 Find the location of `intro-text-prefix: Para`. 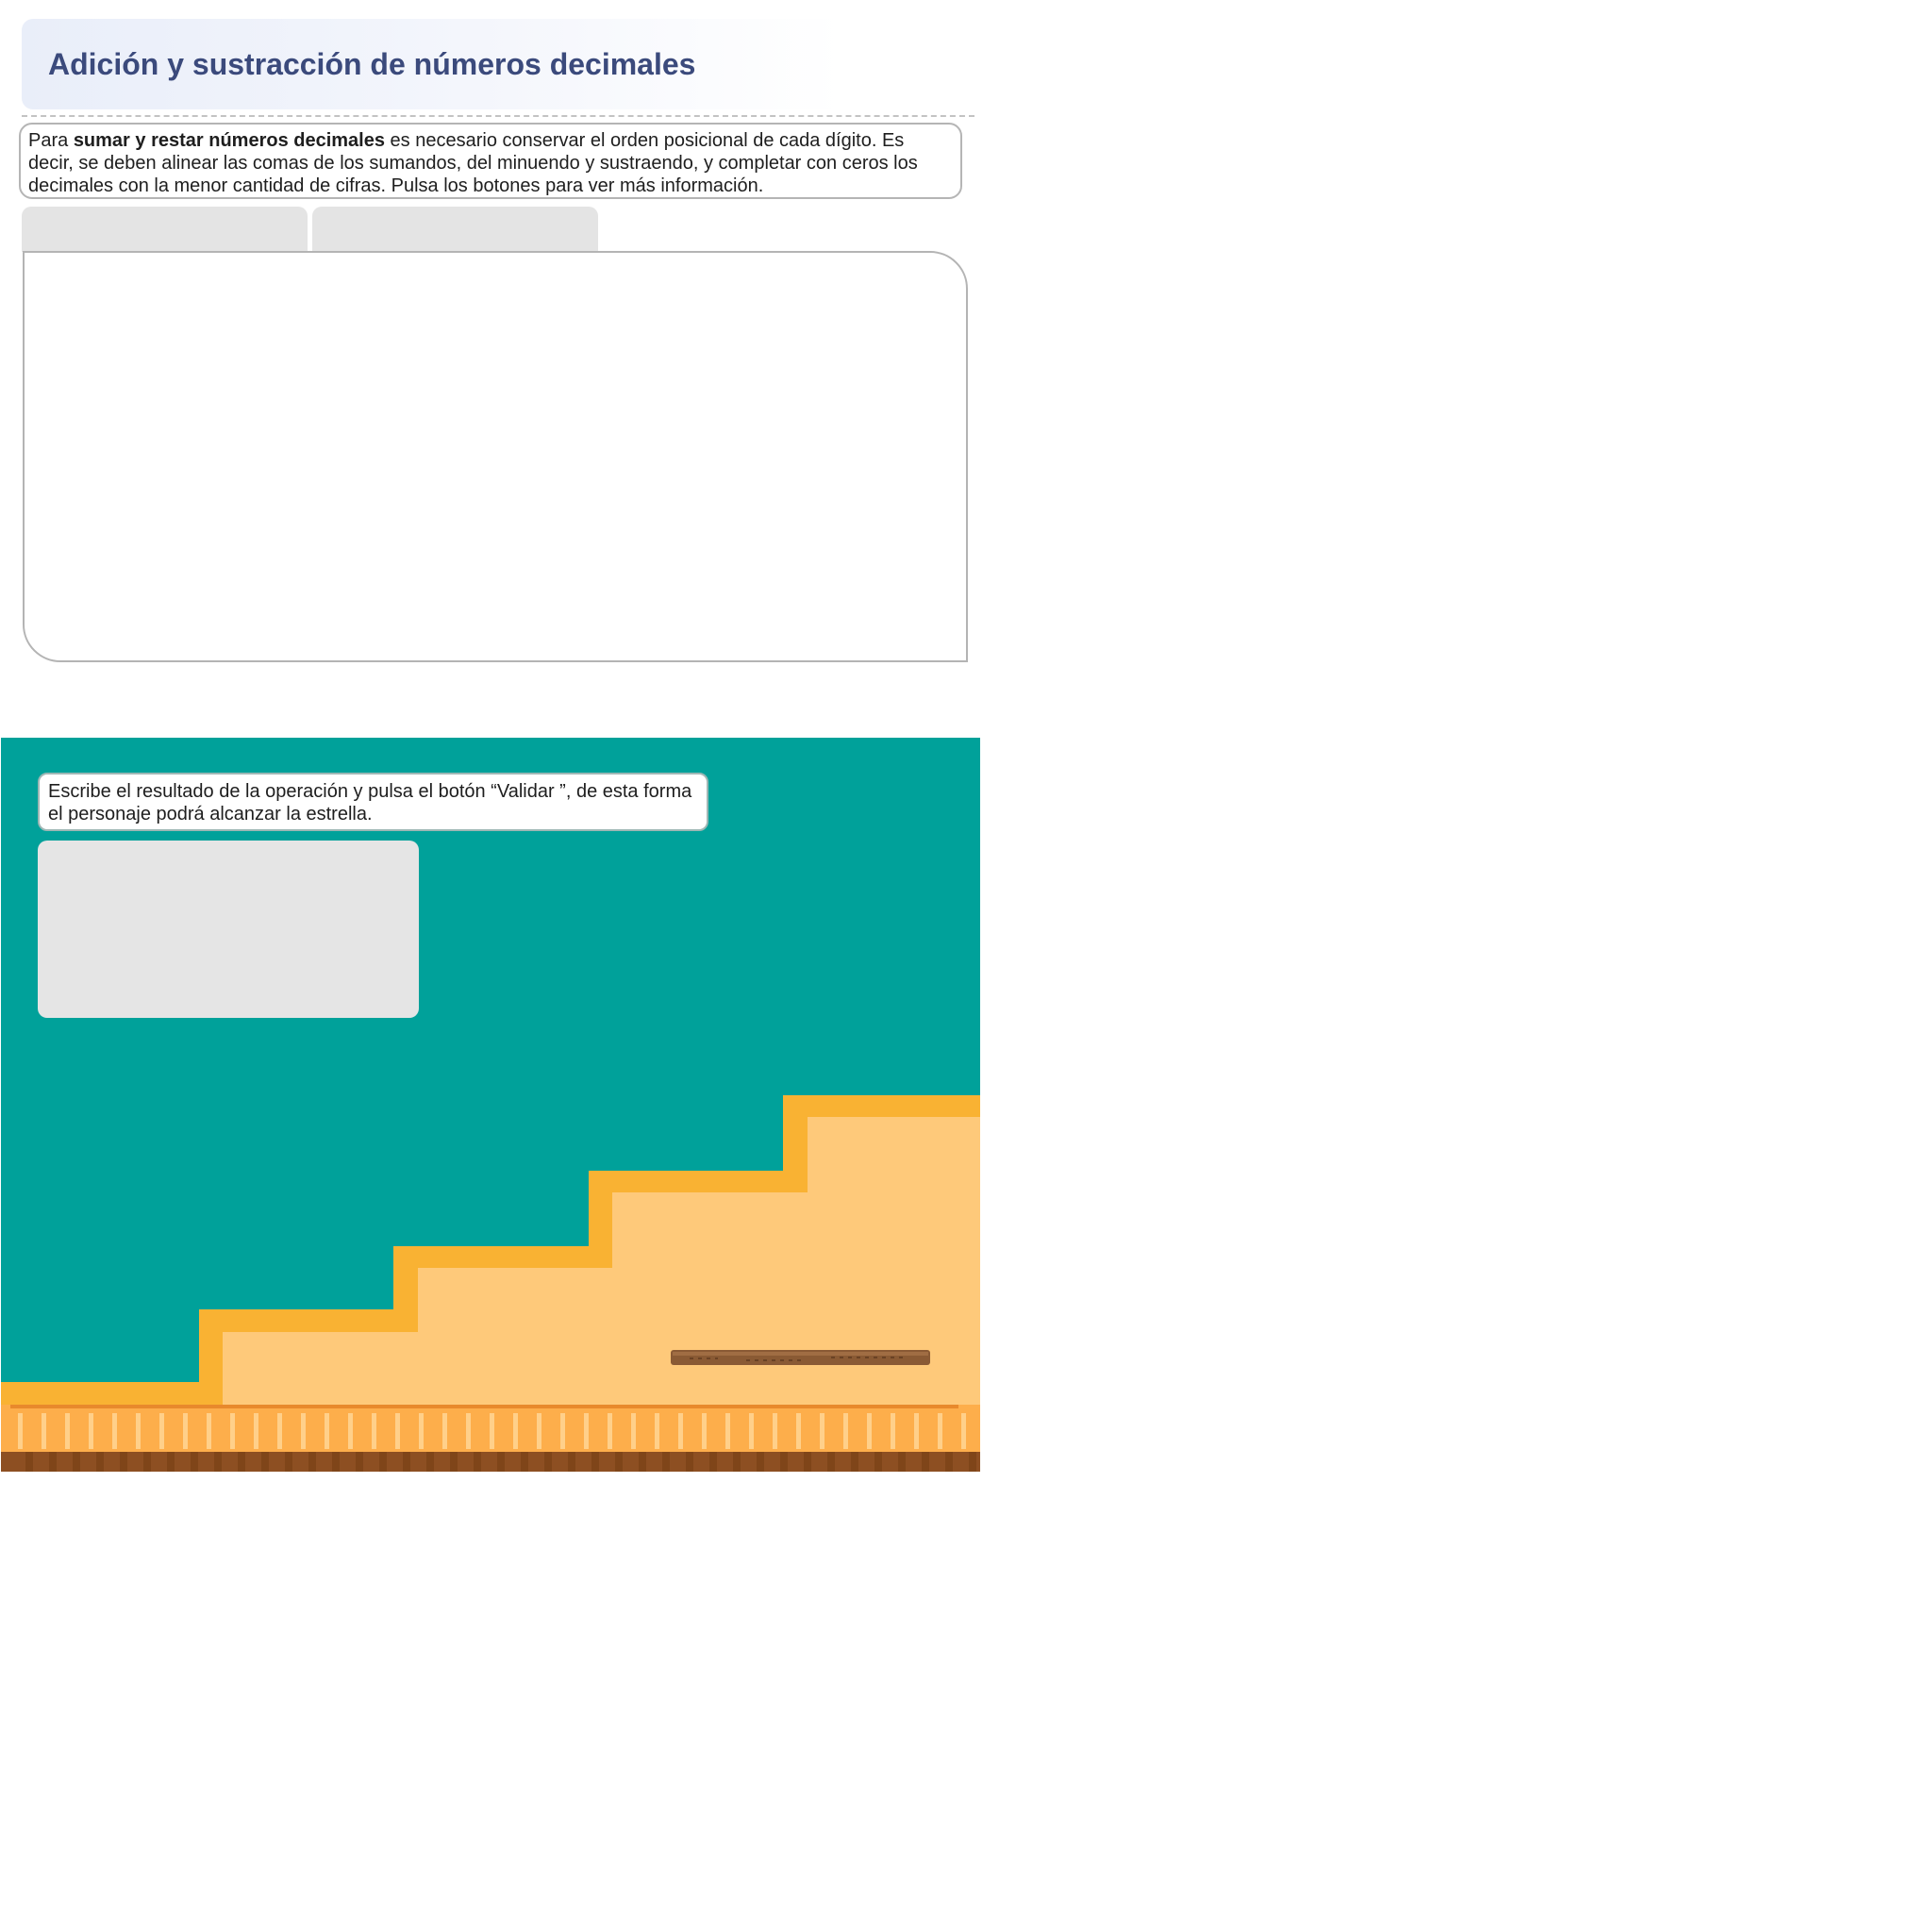

intro-text-prefix: Para is located at coordinates (51, 141).